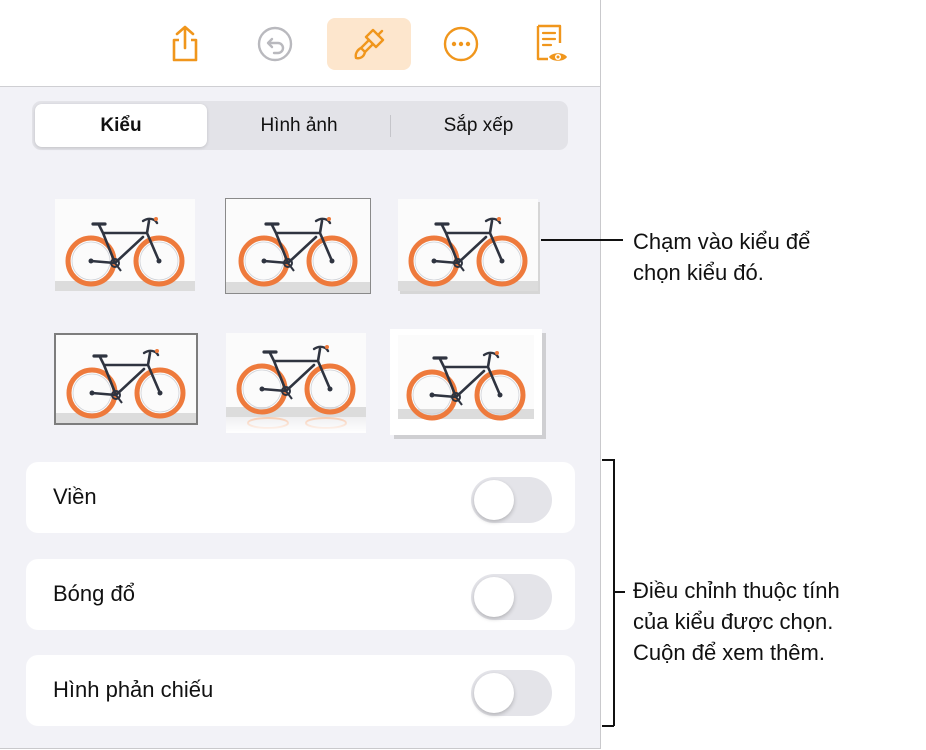  I want to click on reader-view-button, so click(551, 44).